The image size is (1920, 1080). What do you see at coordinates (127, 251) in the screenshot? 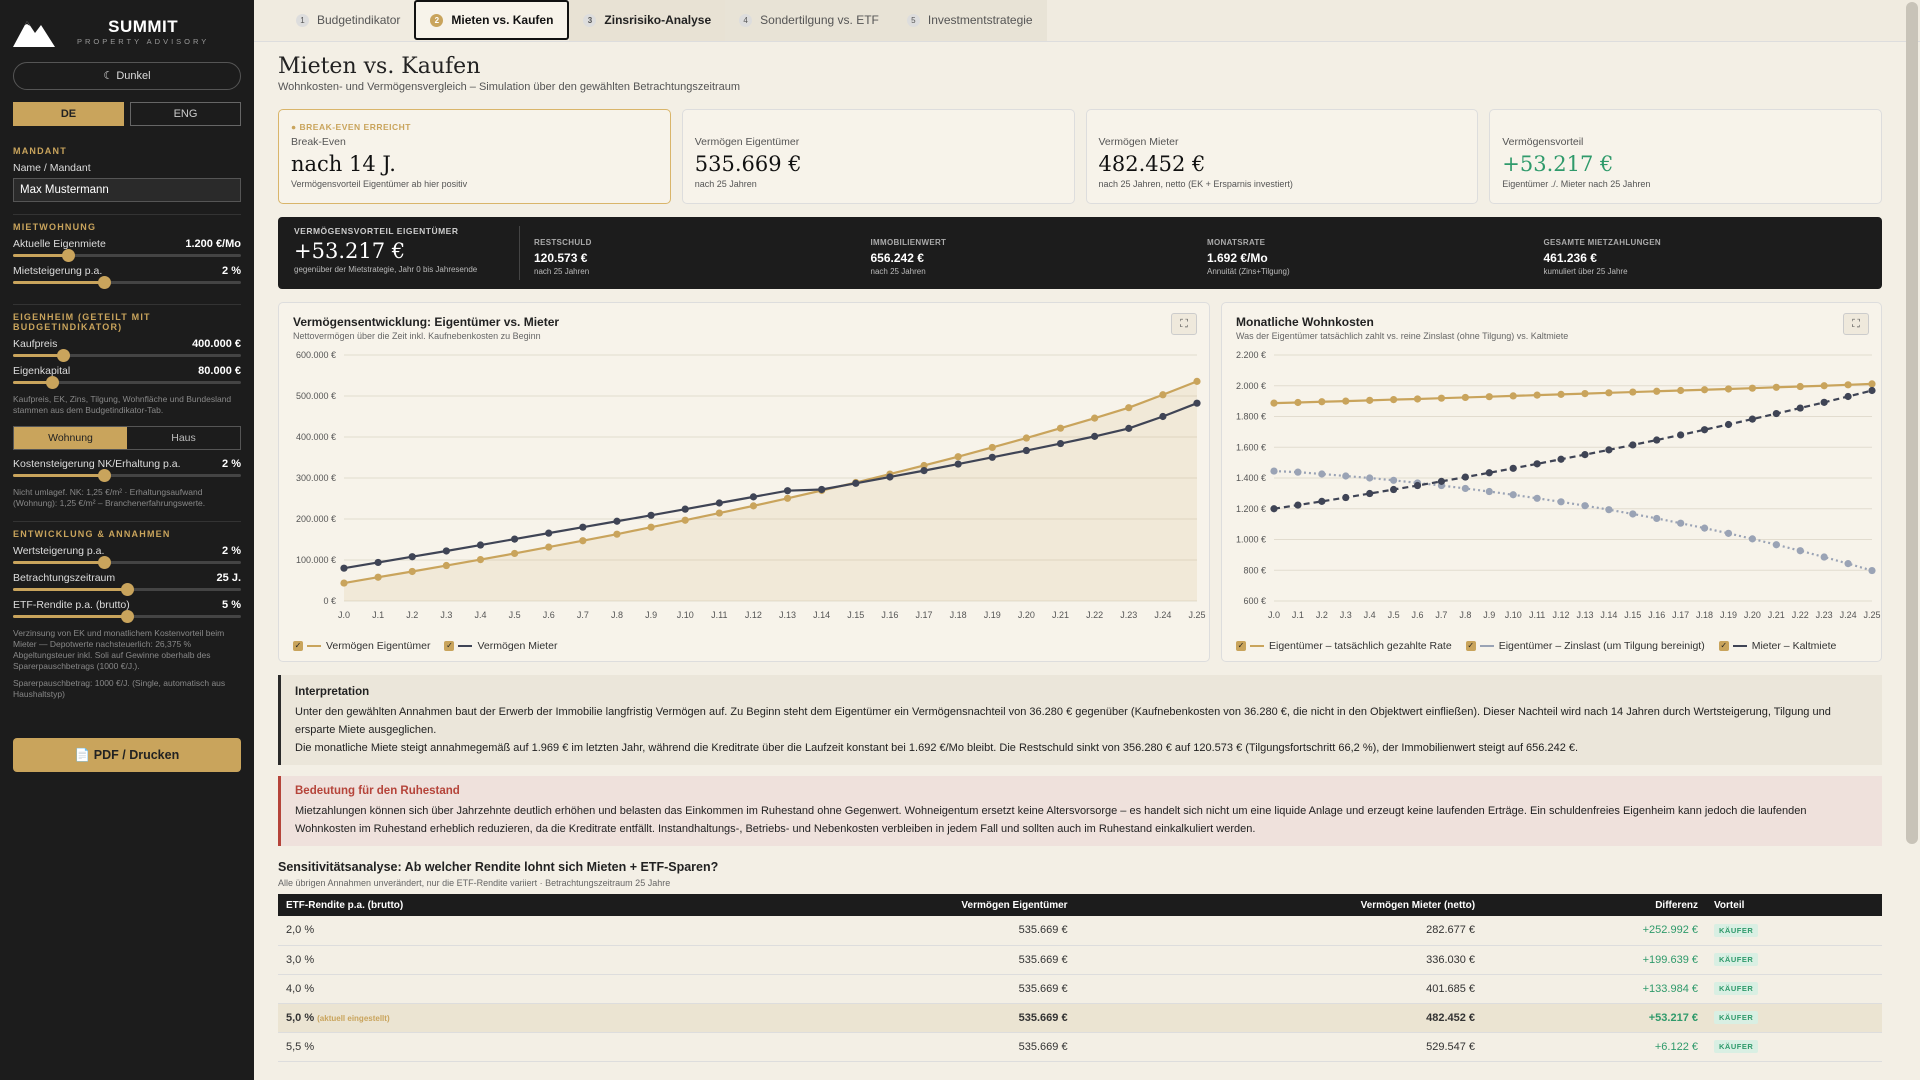
I see `rent-slider: Aktuelle Eigenmiete 1.200 €/Mo` at bounding box center [127, 251].